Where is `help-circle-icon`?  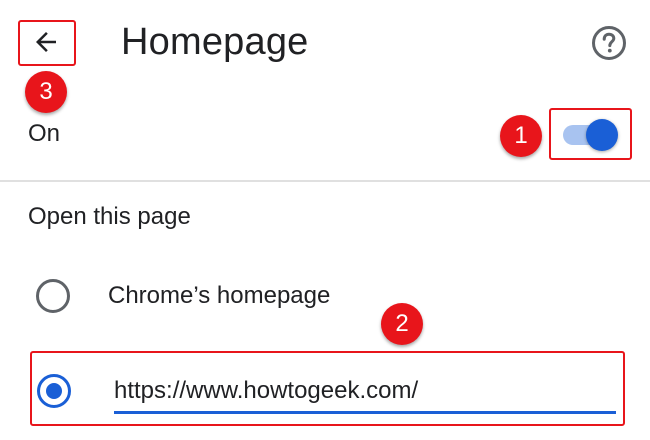
help-circle-icon is located at coordinates (609, 43).